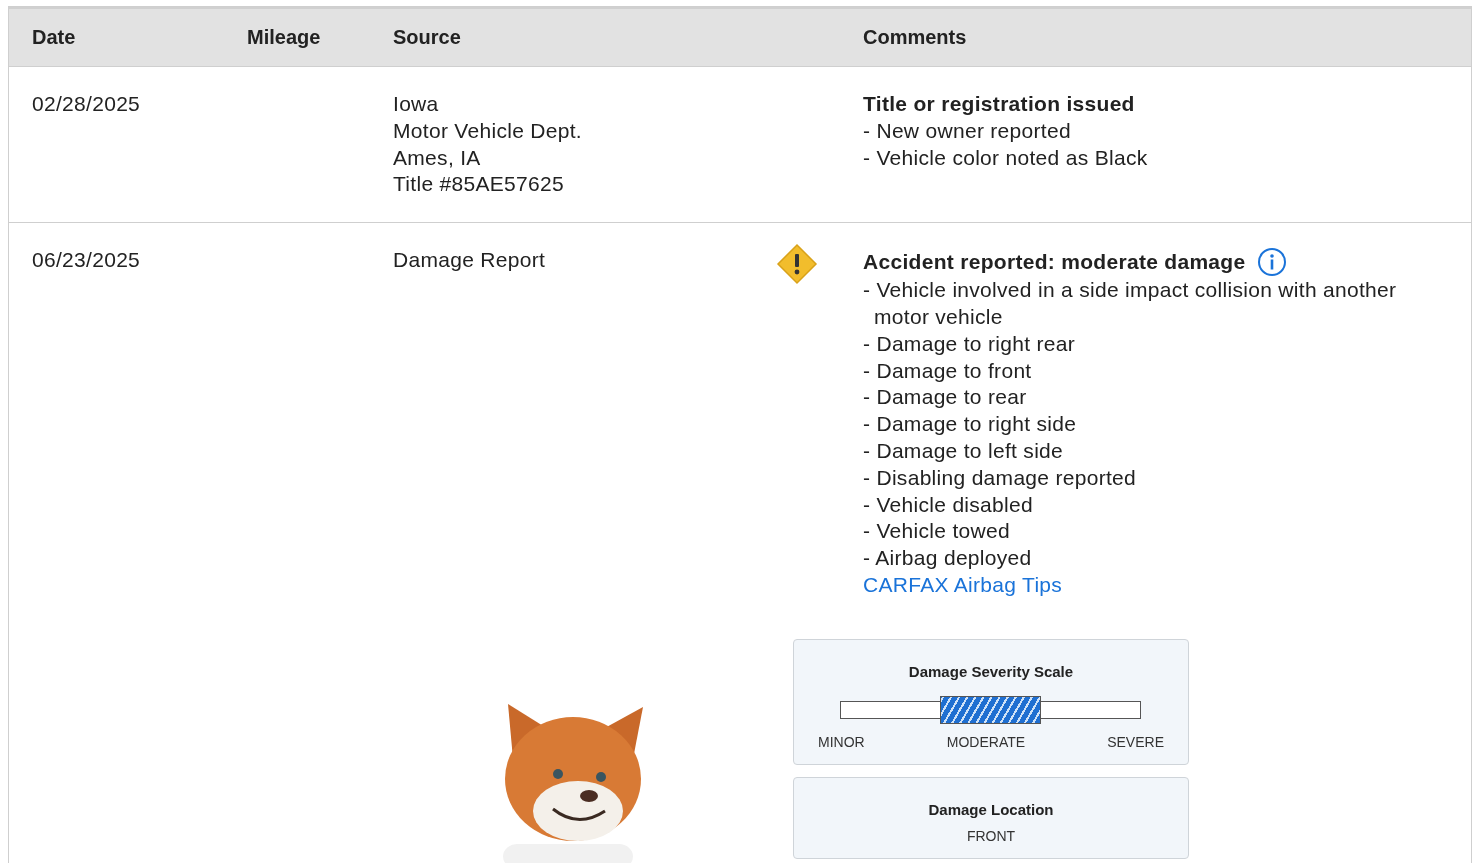 This screenshot has width=1479, height=863. I want to click on event-detail: - Disabling damage reported, so click(1000, 477).